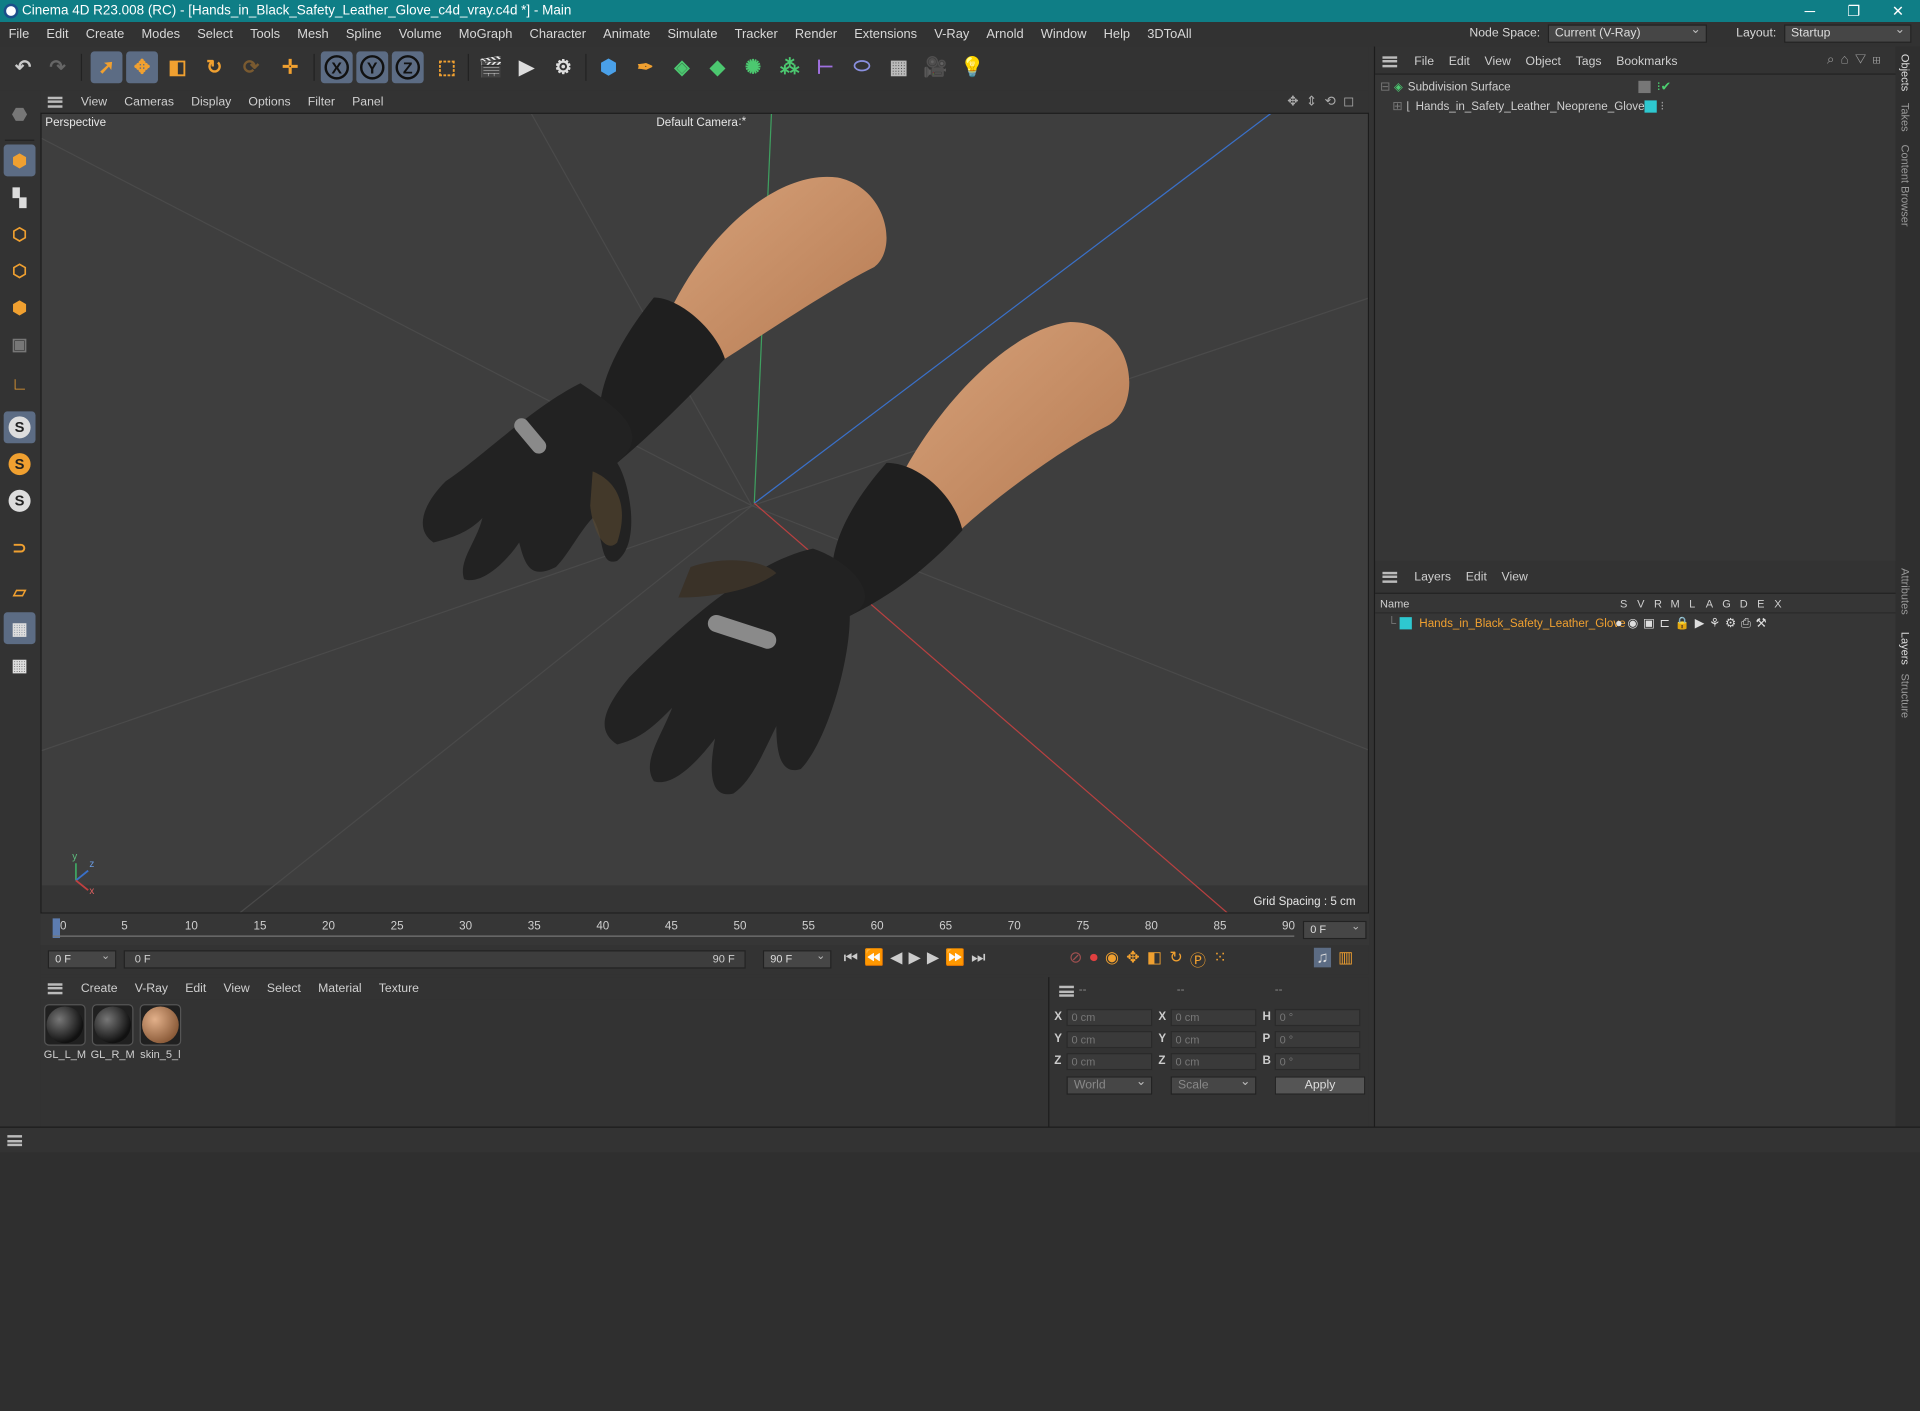 This screenshot has height=1411, width=1920. What do you see at coordinates (1627, 32) in the screenshot?
I see `node-space-dropdown: Current (V-Ray)` at bounding box center [1627, 32].